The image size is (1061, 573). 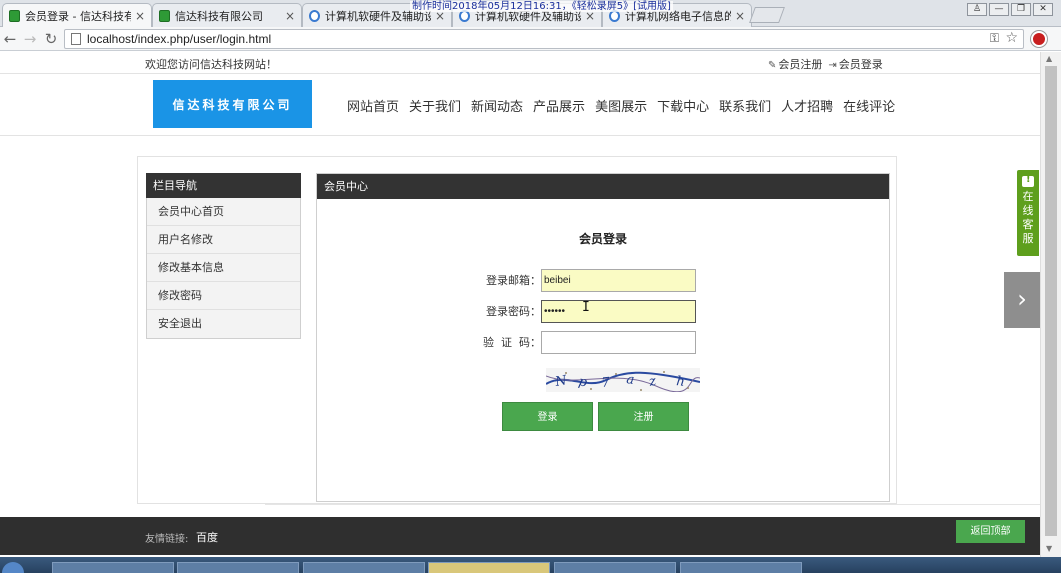 What do you see at coordinates (559, 105) in the screenshot?
I see `nav-item-products: 产品展示` at bounding box center [559, 105].